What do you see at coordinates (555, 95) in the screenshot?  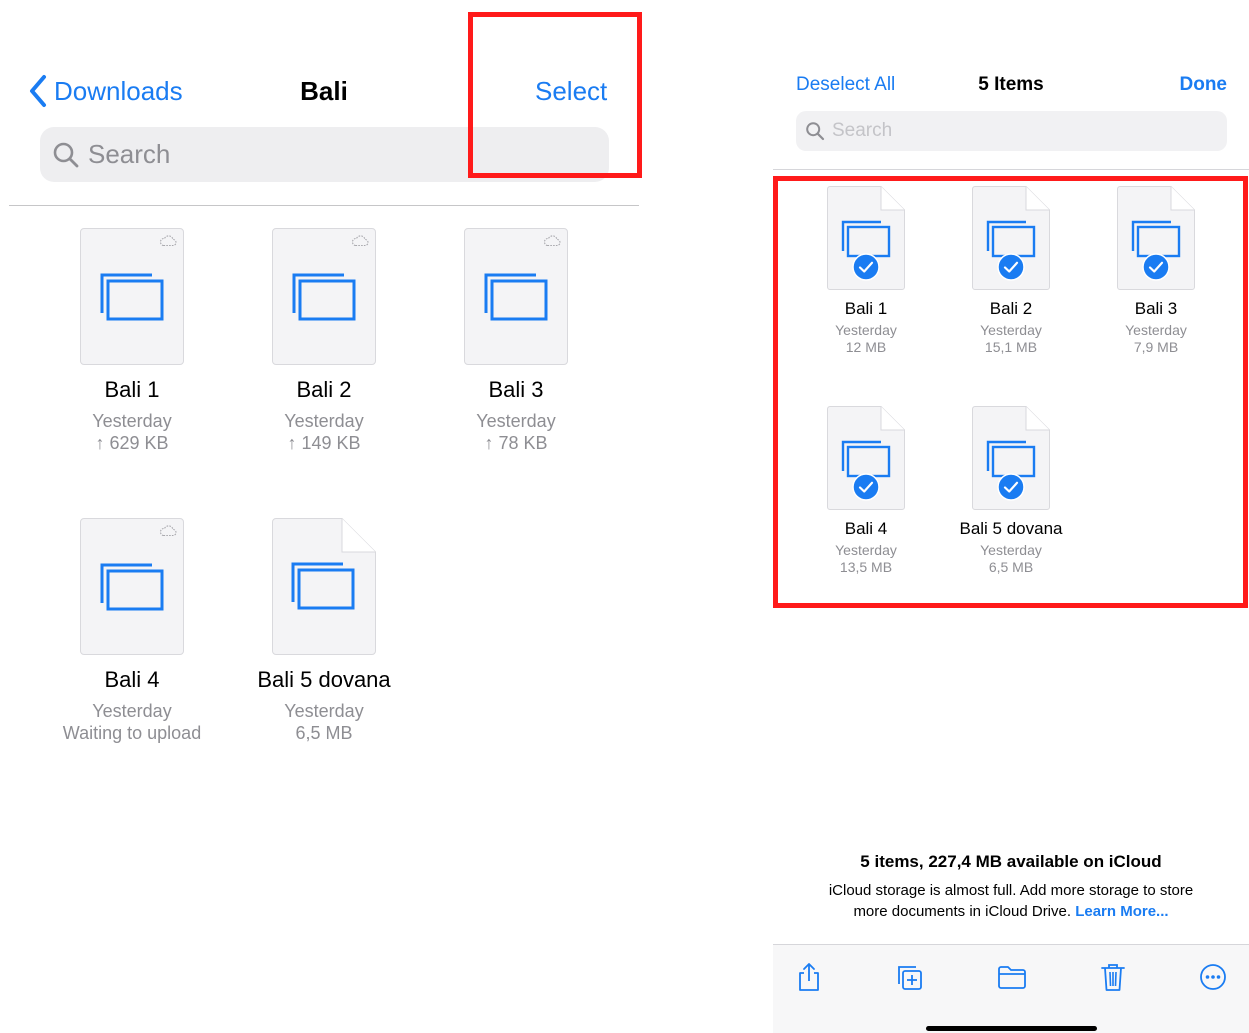 I see `highlight-box-select` at bounding box center [555, 95].